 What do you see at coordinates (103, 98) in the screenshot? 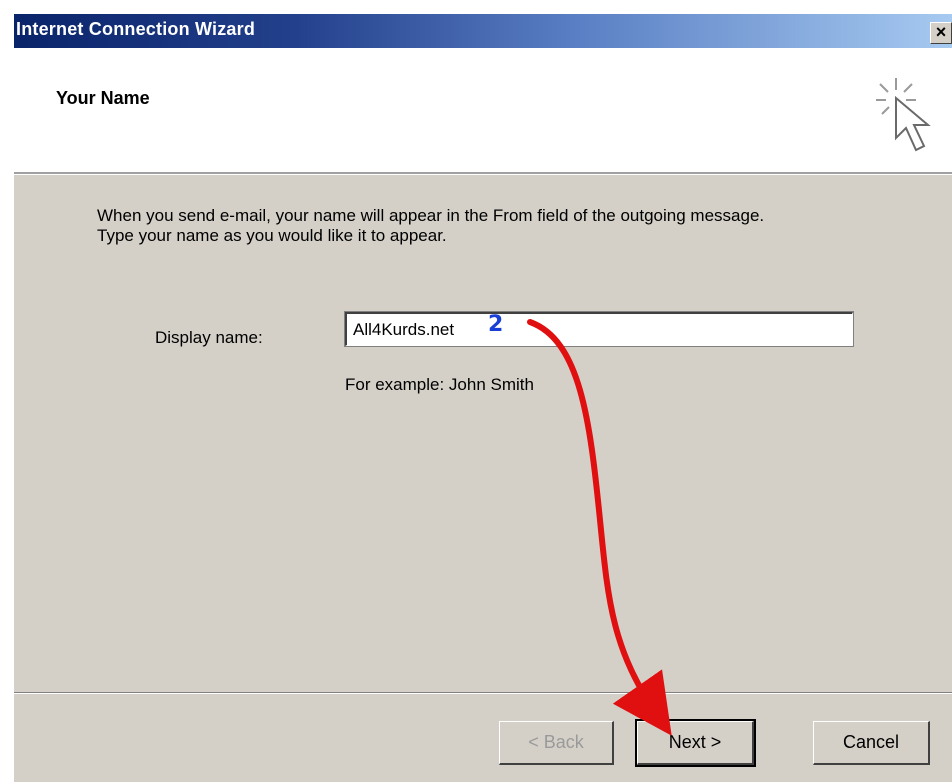
I see `page-title: Your Name` at bounding box center [103, 98].